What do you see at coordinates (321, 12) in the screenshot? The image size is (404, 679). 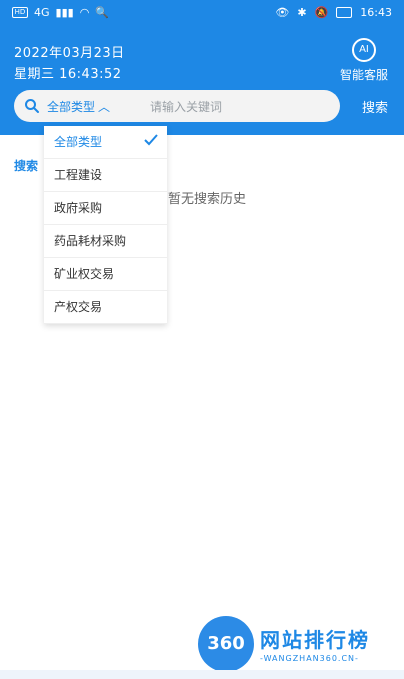 I see `mute-icon: 🔕` at bounding box center [321, 12].